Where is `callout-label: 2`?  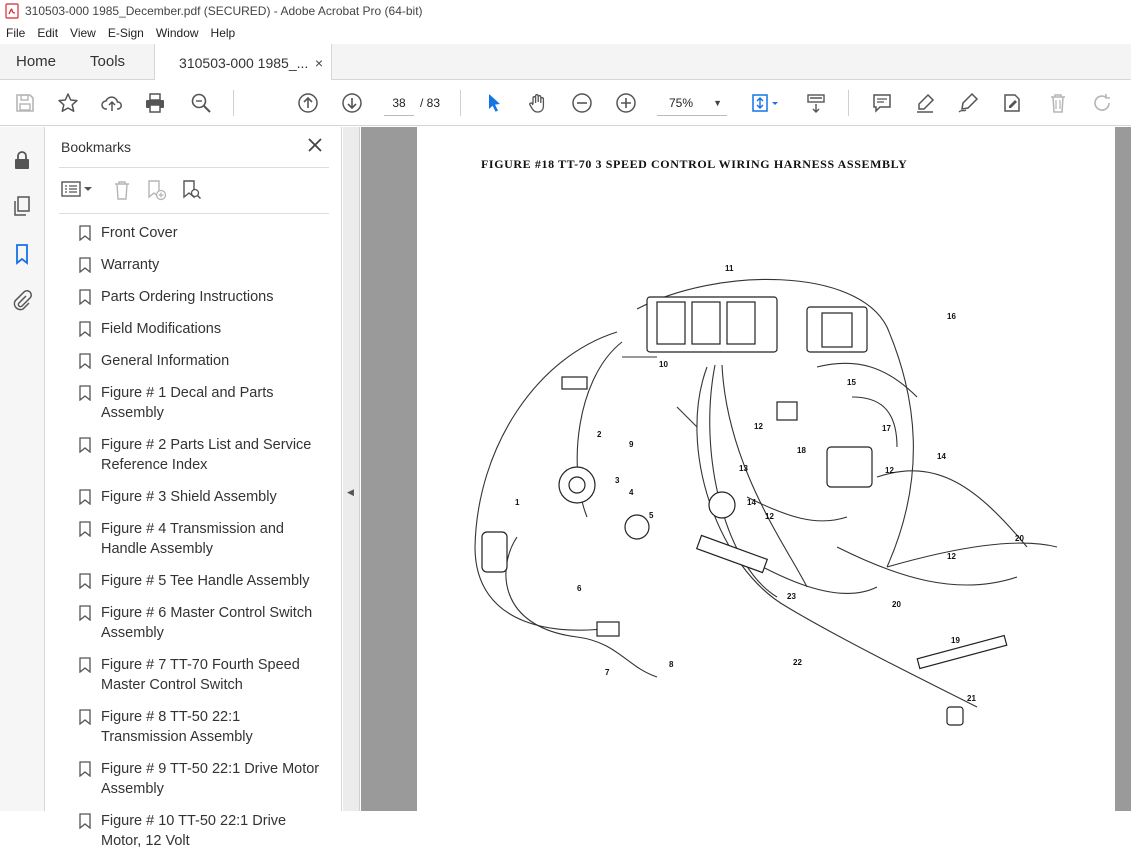 callout-label: 2 is located at coordinates (599, 434).